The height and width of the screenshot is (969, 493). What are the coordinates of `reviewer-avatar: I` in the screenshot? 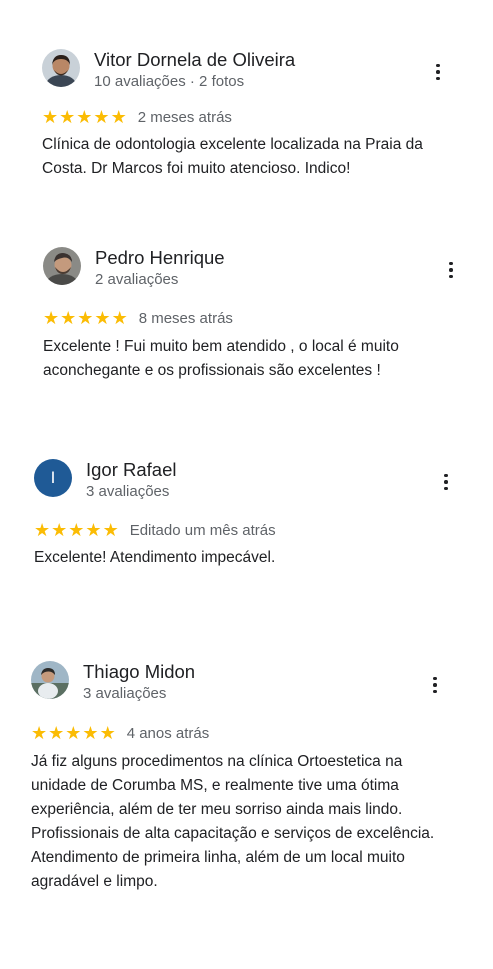 It's located at (53, 478).